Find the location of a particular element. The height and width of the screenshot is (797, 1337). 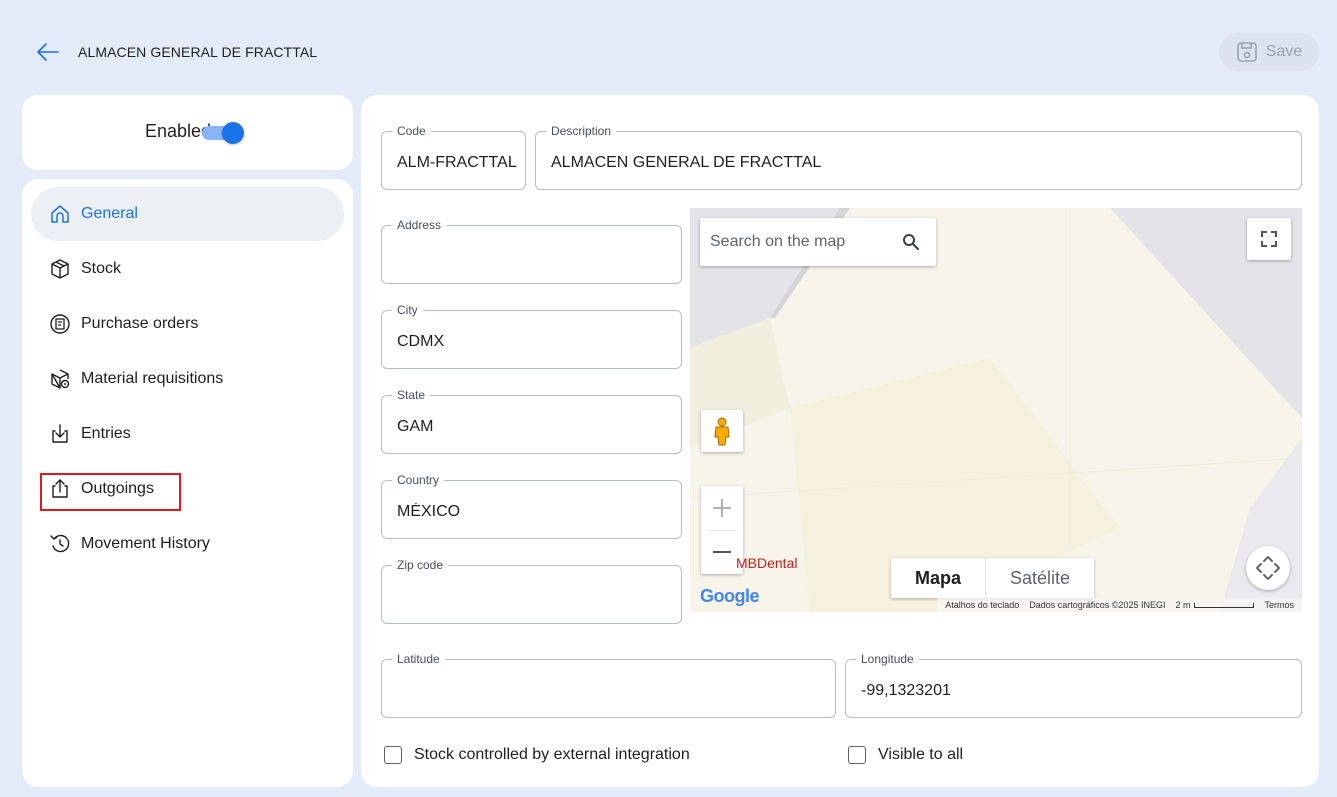

city-value: CDMX is located at coordinates (421, 341).